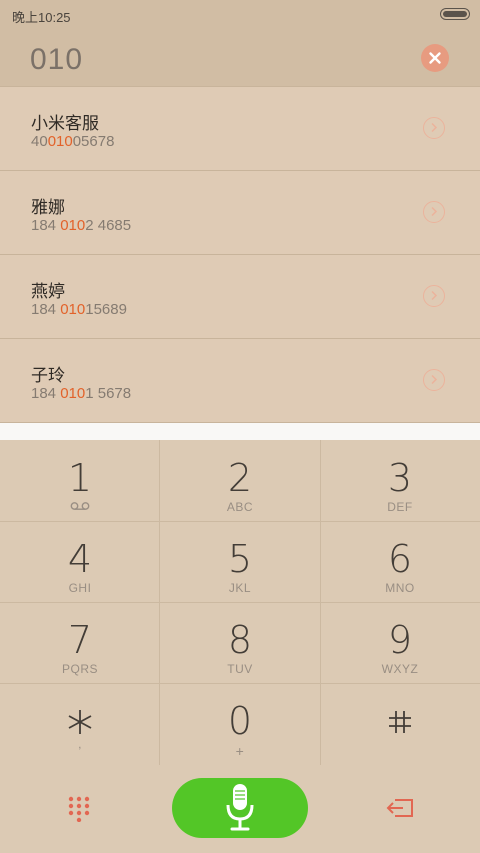 Image resolution: width=480 pixels, height=853 pixels. Describe the element at coordinates (240, 559) in the screenshot. I see `key-digit: 5` at that location.